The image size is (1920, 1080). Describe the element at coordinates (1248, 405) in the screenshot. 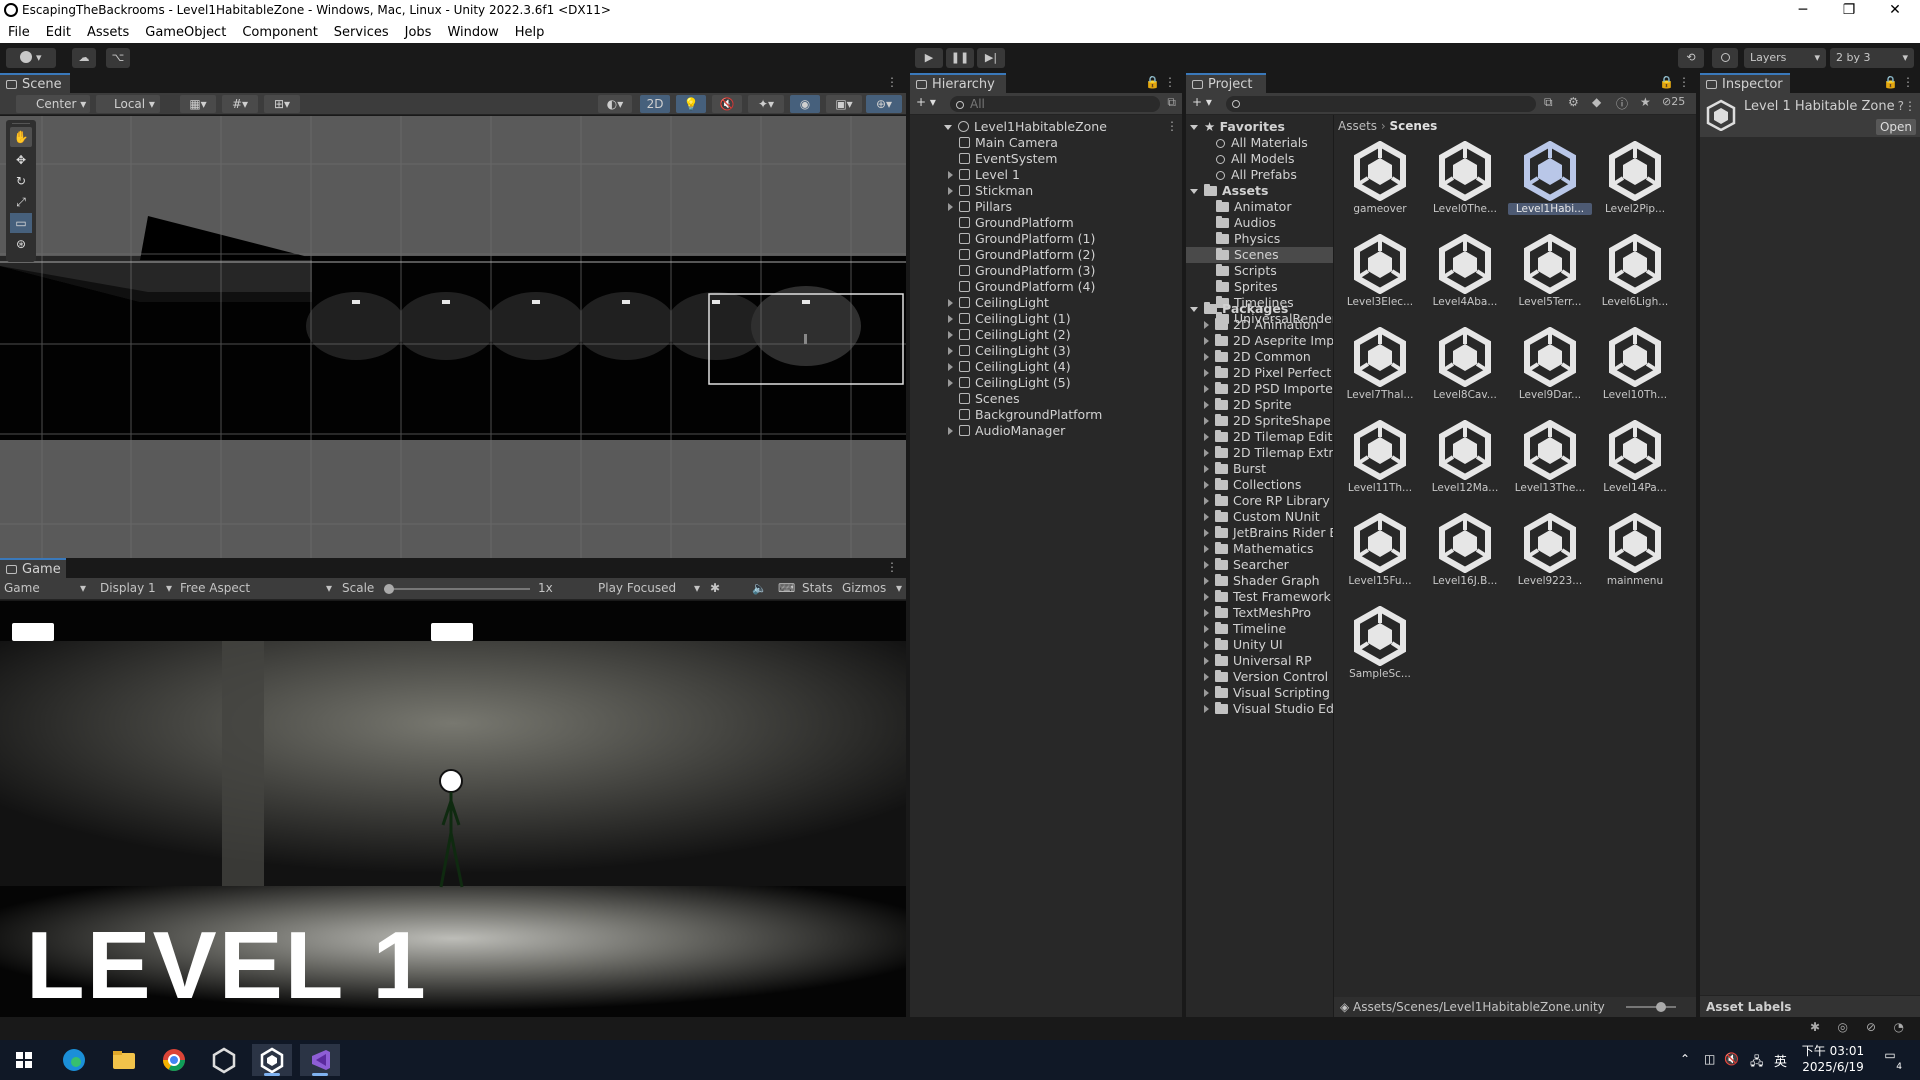

I see `package-item: 2D Sprite` at that location.